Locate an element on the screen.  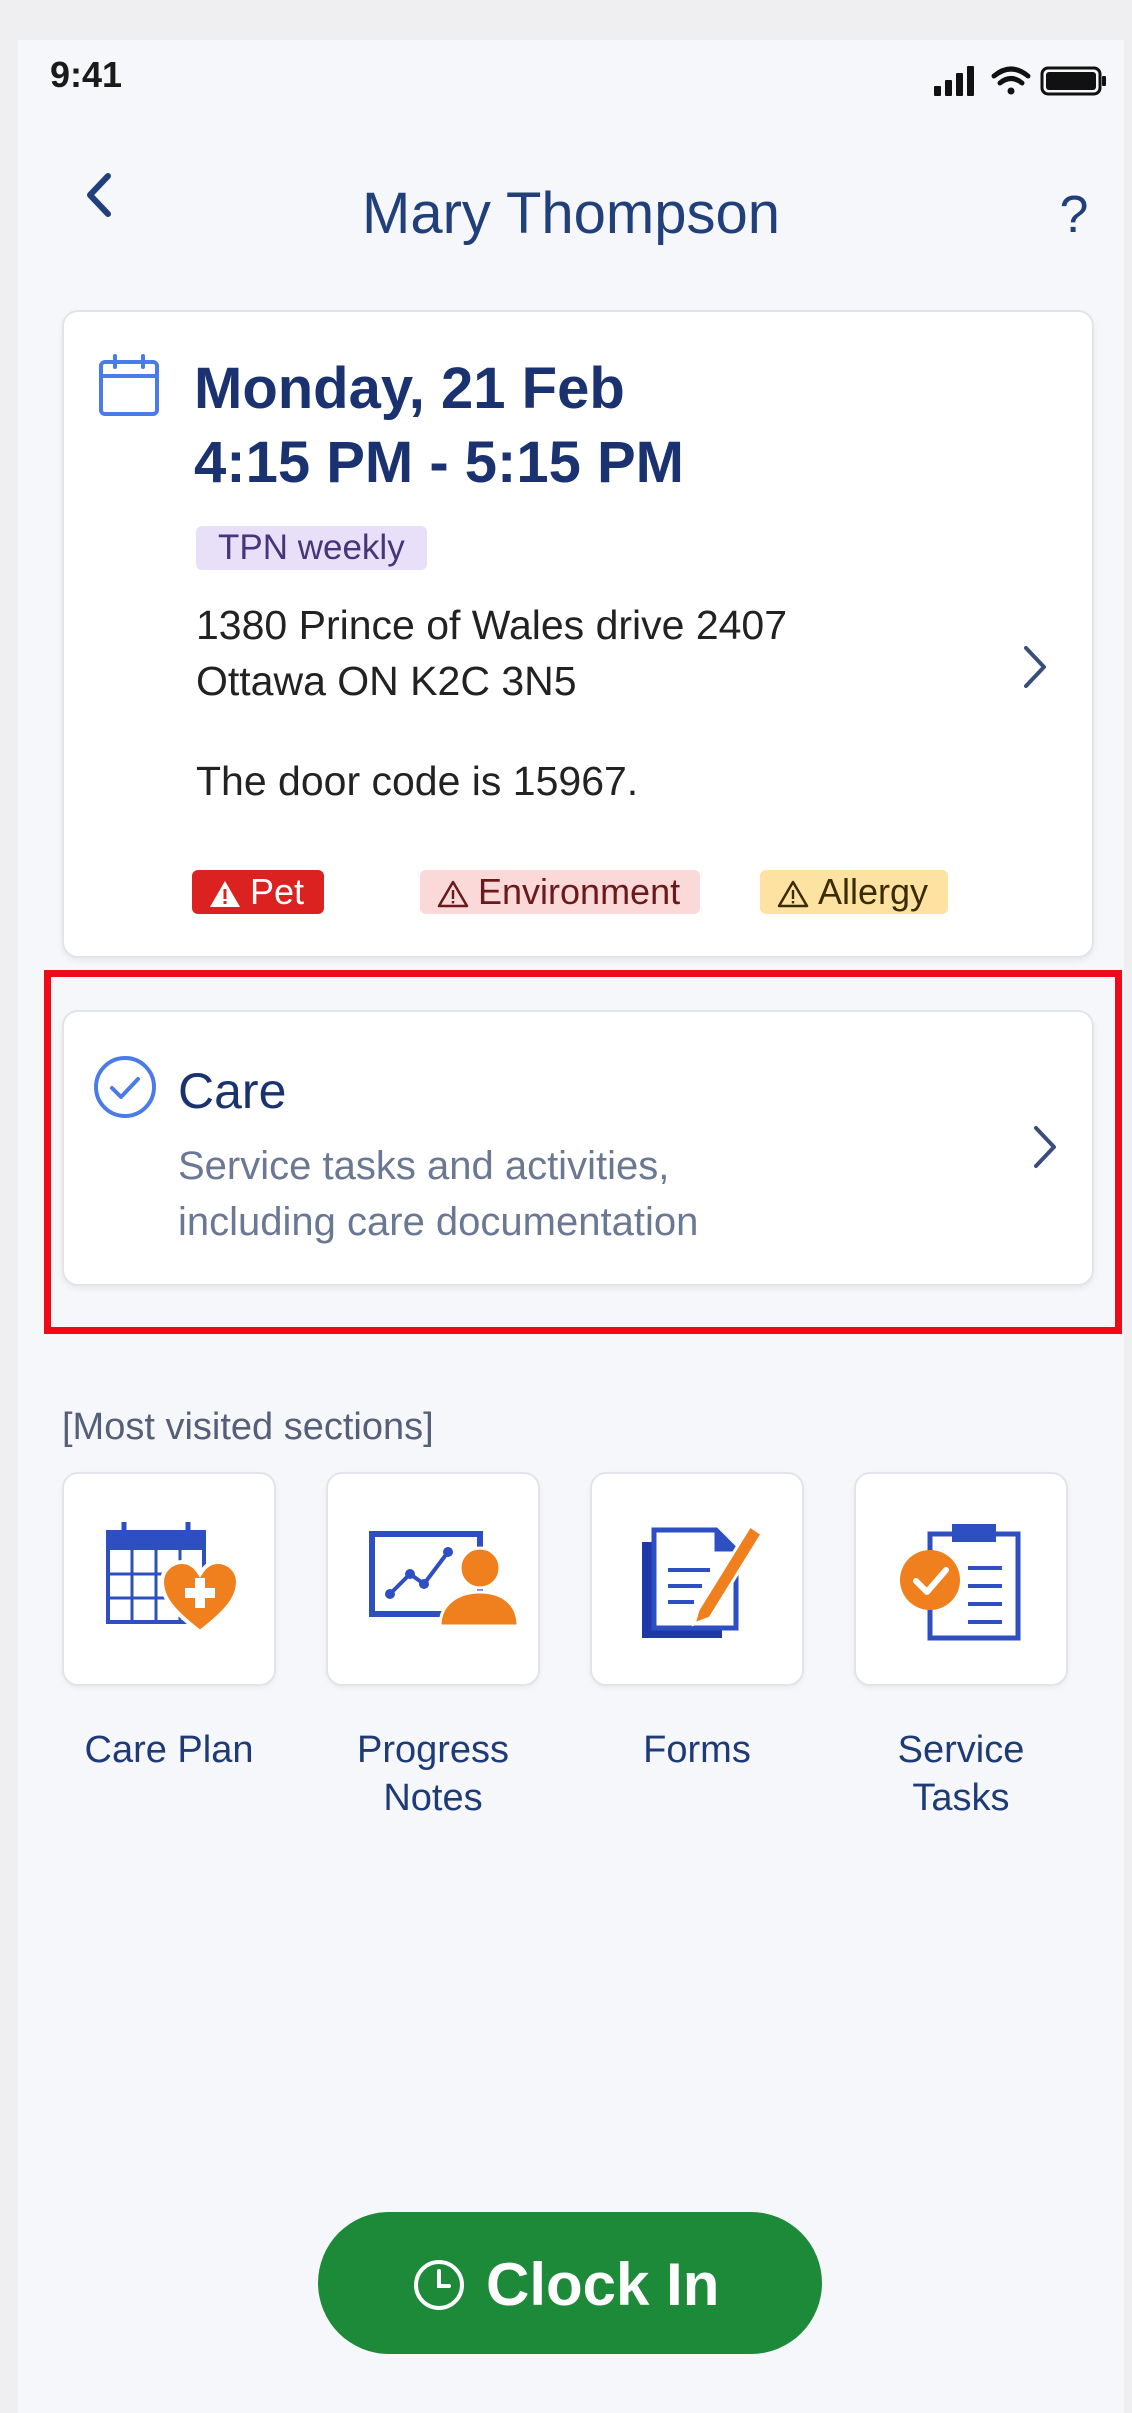
status-icons is located at coordinates (1024, 80).